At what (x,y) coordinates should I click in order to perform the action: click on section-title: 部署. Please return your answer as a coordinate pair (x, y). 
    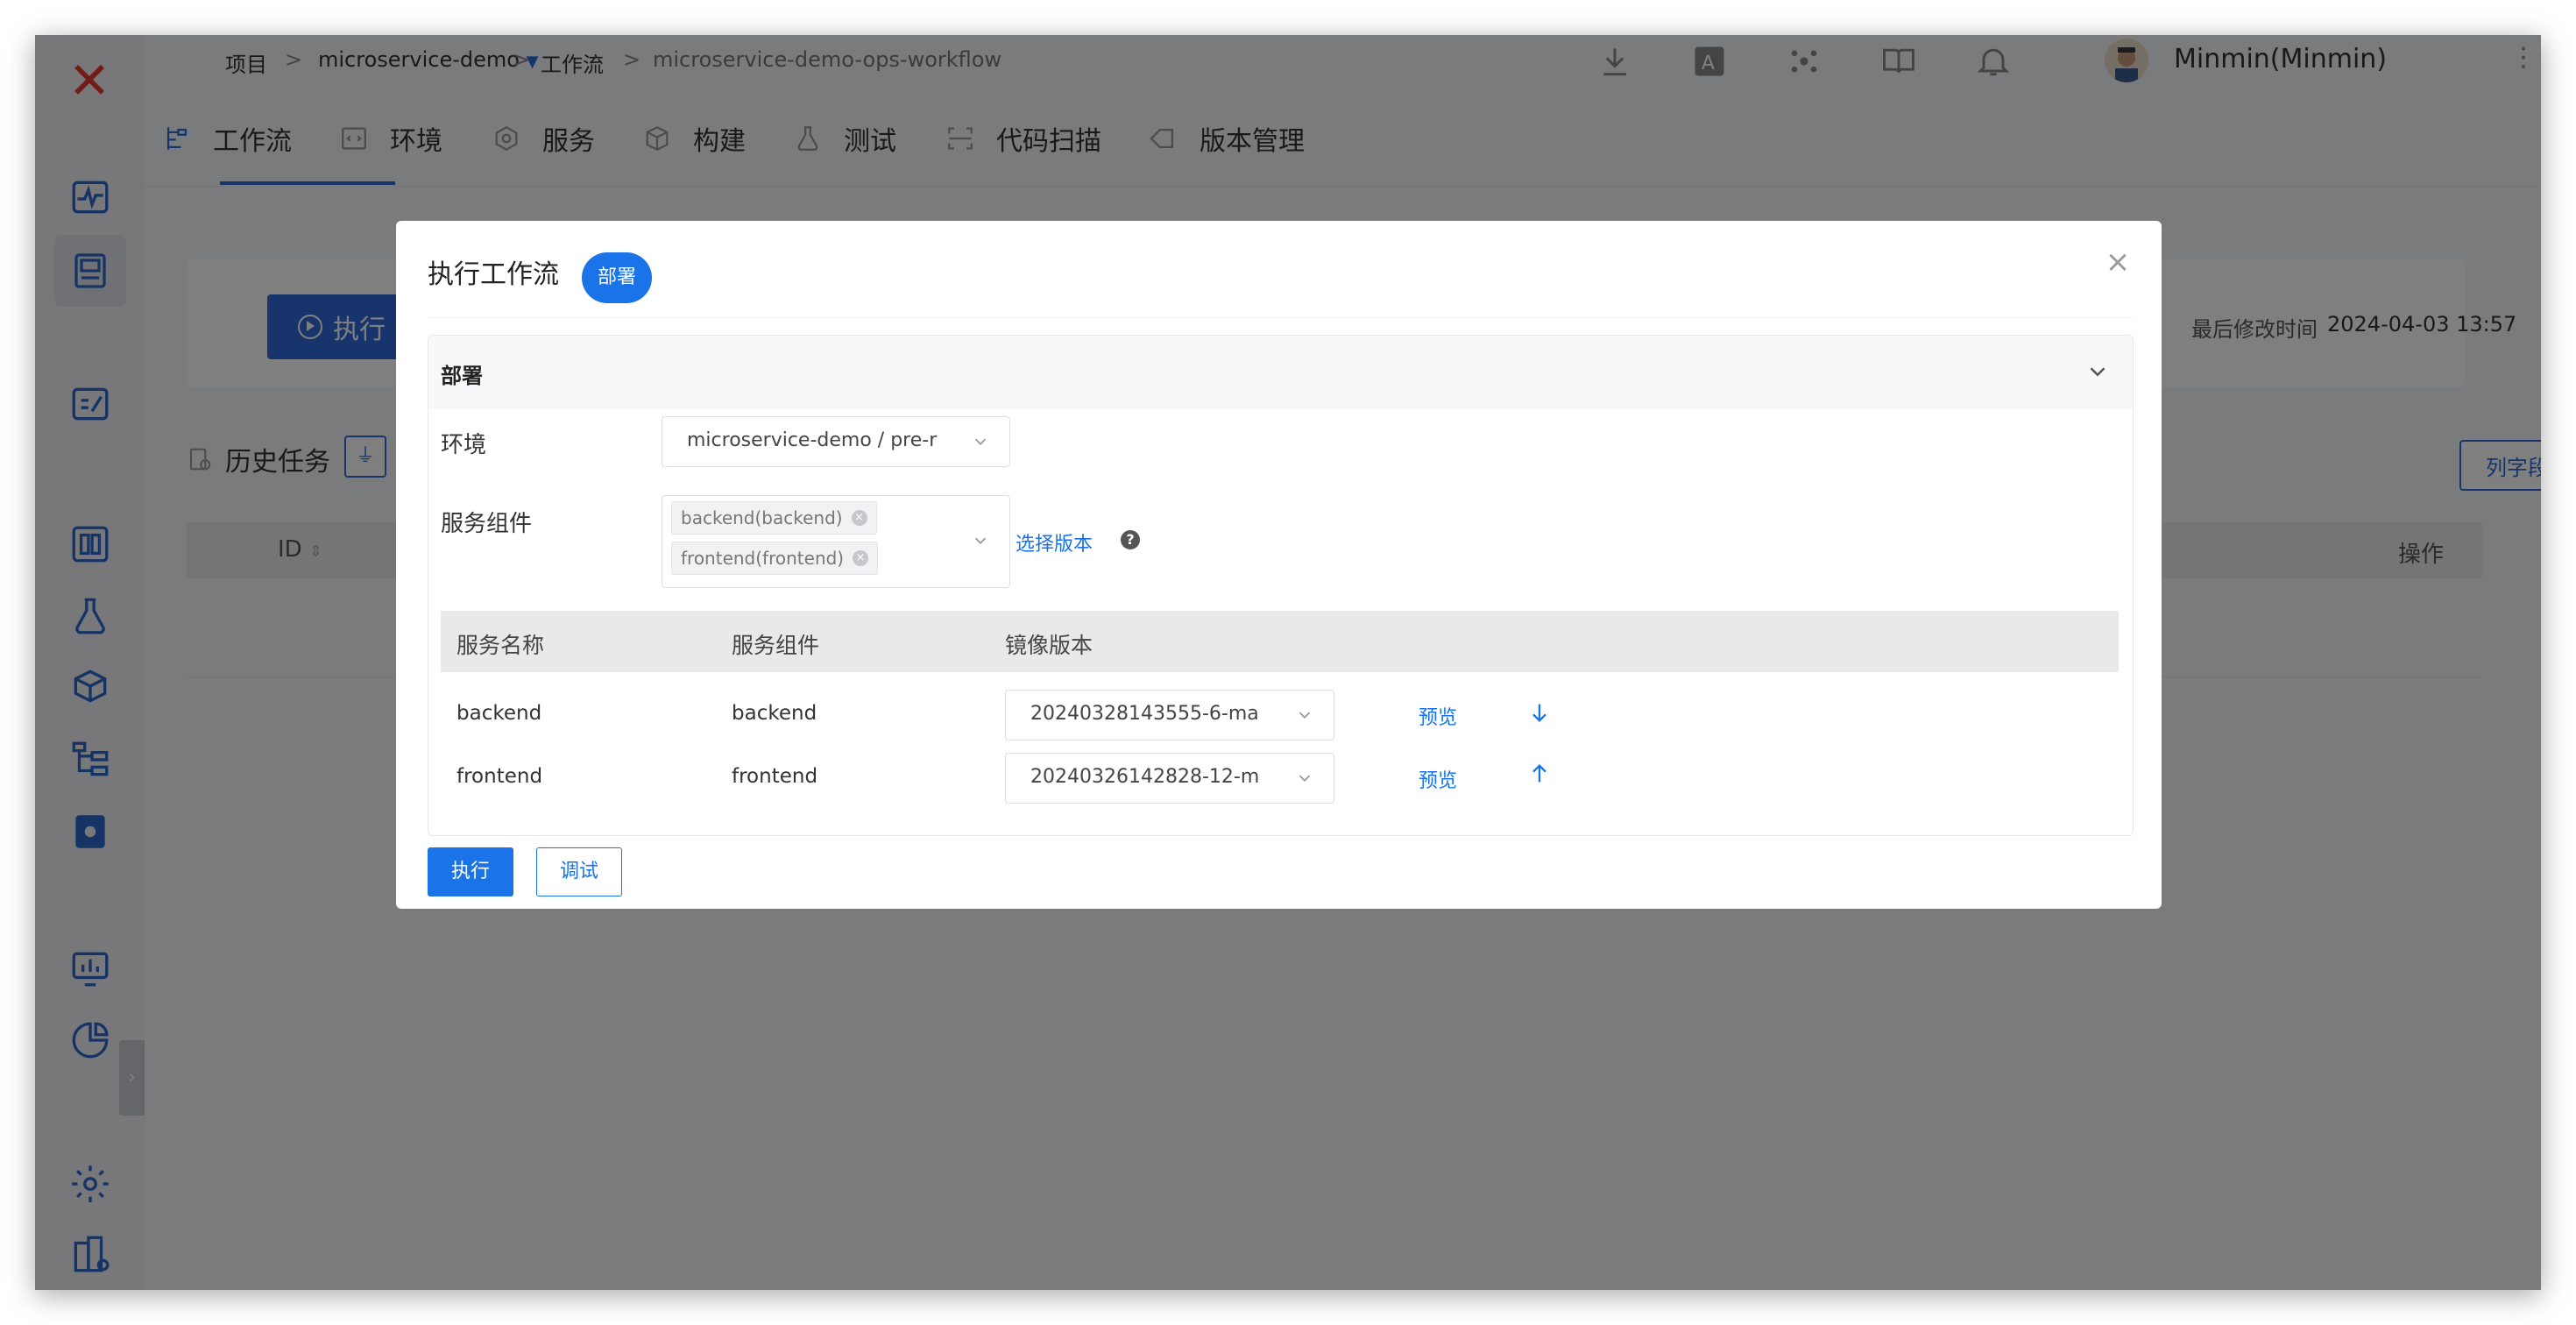
    Looking at the image, I should click on (462, 376).